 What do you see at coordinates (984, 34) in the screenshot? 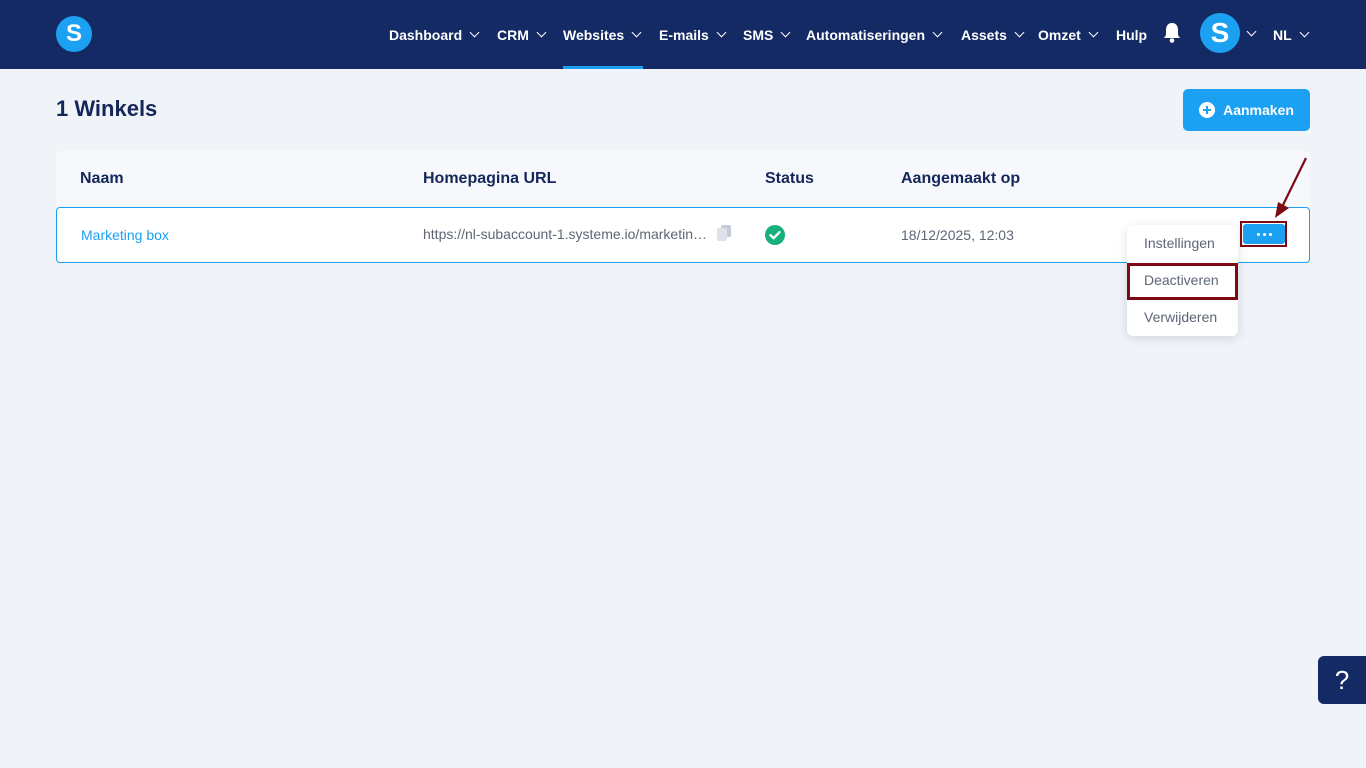
I see `nav-item-label: Assets` at bounding box center [984, 34].